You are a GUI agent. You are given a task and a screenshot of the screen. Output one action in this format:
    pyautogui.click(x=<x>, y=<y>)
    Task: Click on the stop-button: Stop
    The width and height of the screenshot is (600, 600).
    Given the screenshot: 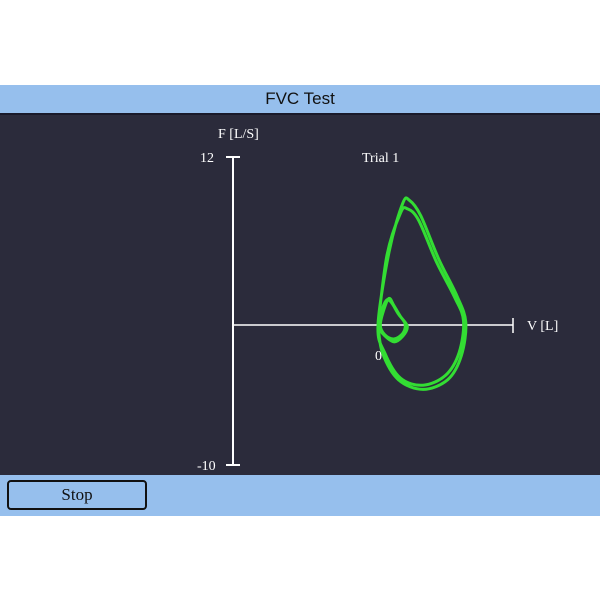 What is the action you would take?
    pyautogui.click(x=77, y=495)
    